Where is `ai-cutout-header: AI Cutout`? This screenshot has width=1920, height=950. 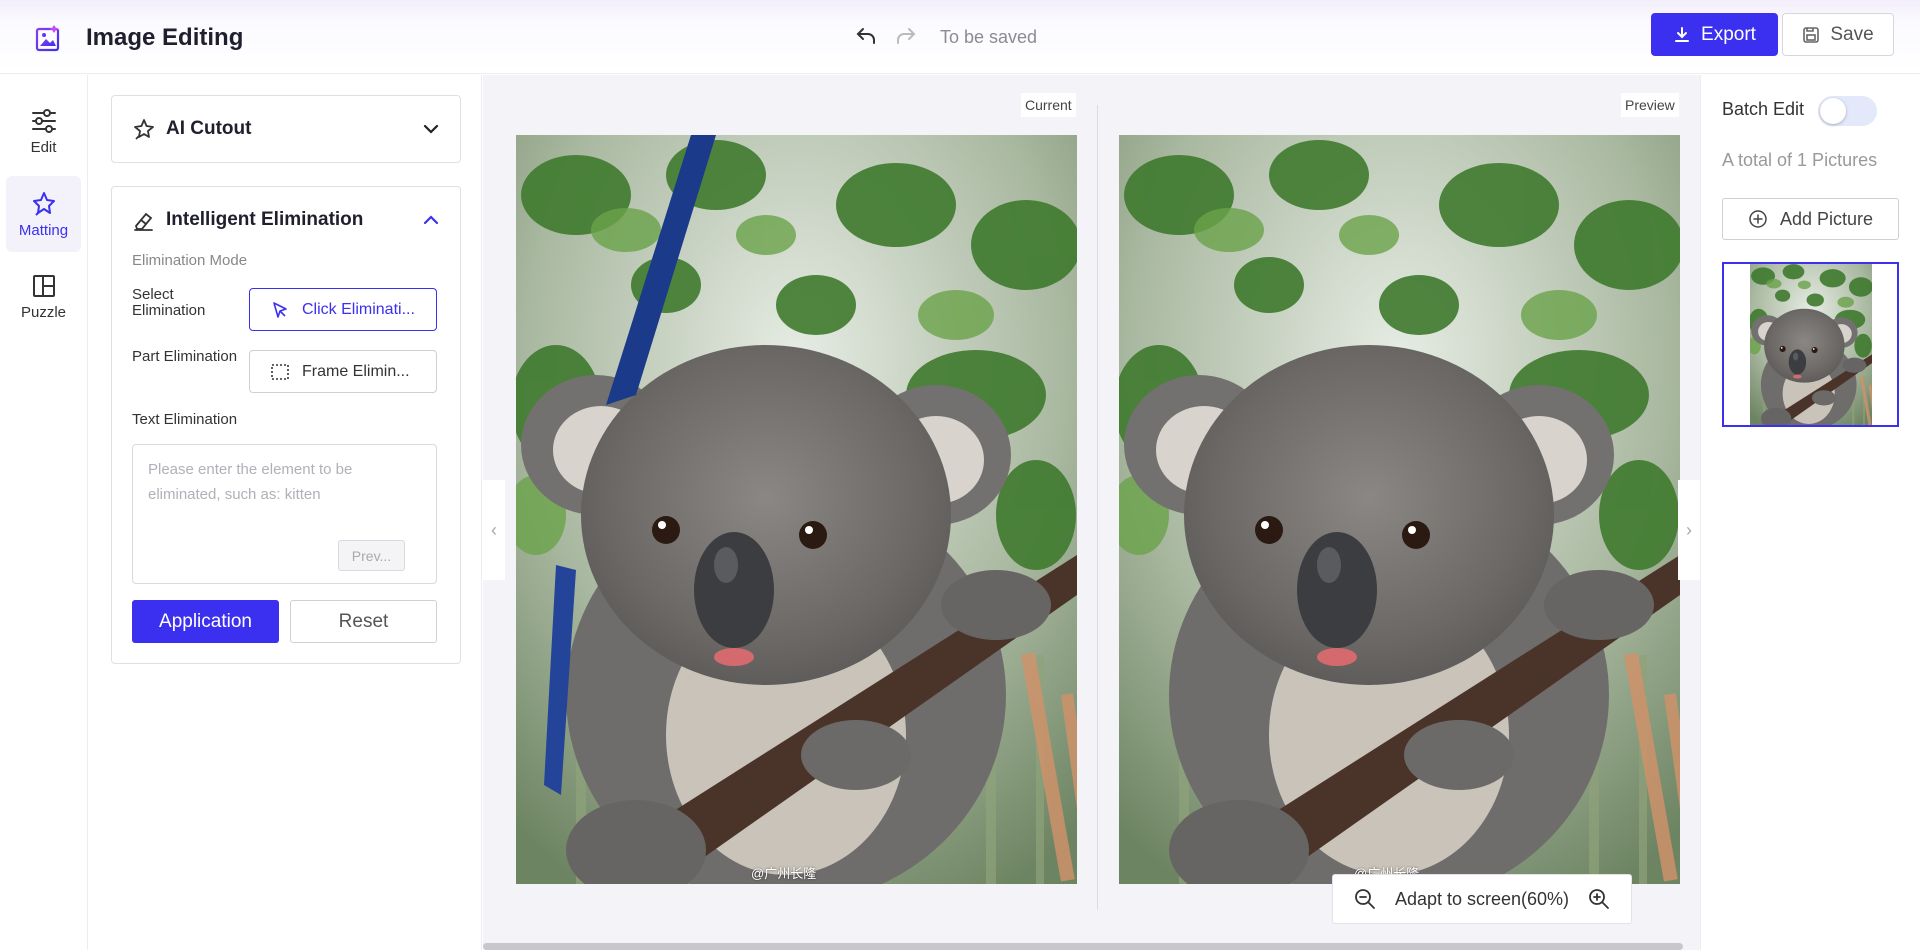
ai-cutout-header: AI Cutout is located at coordinates (191, 129).